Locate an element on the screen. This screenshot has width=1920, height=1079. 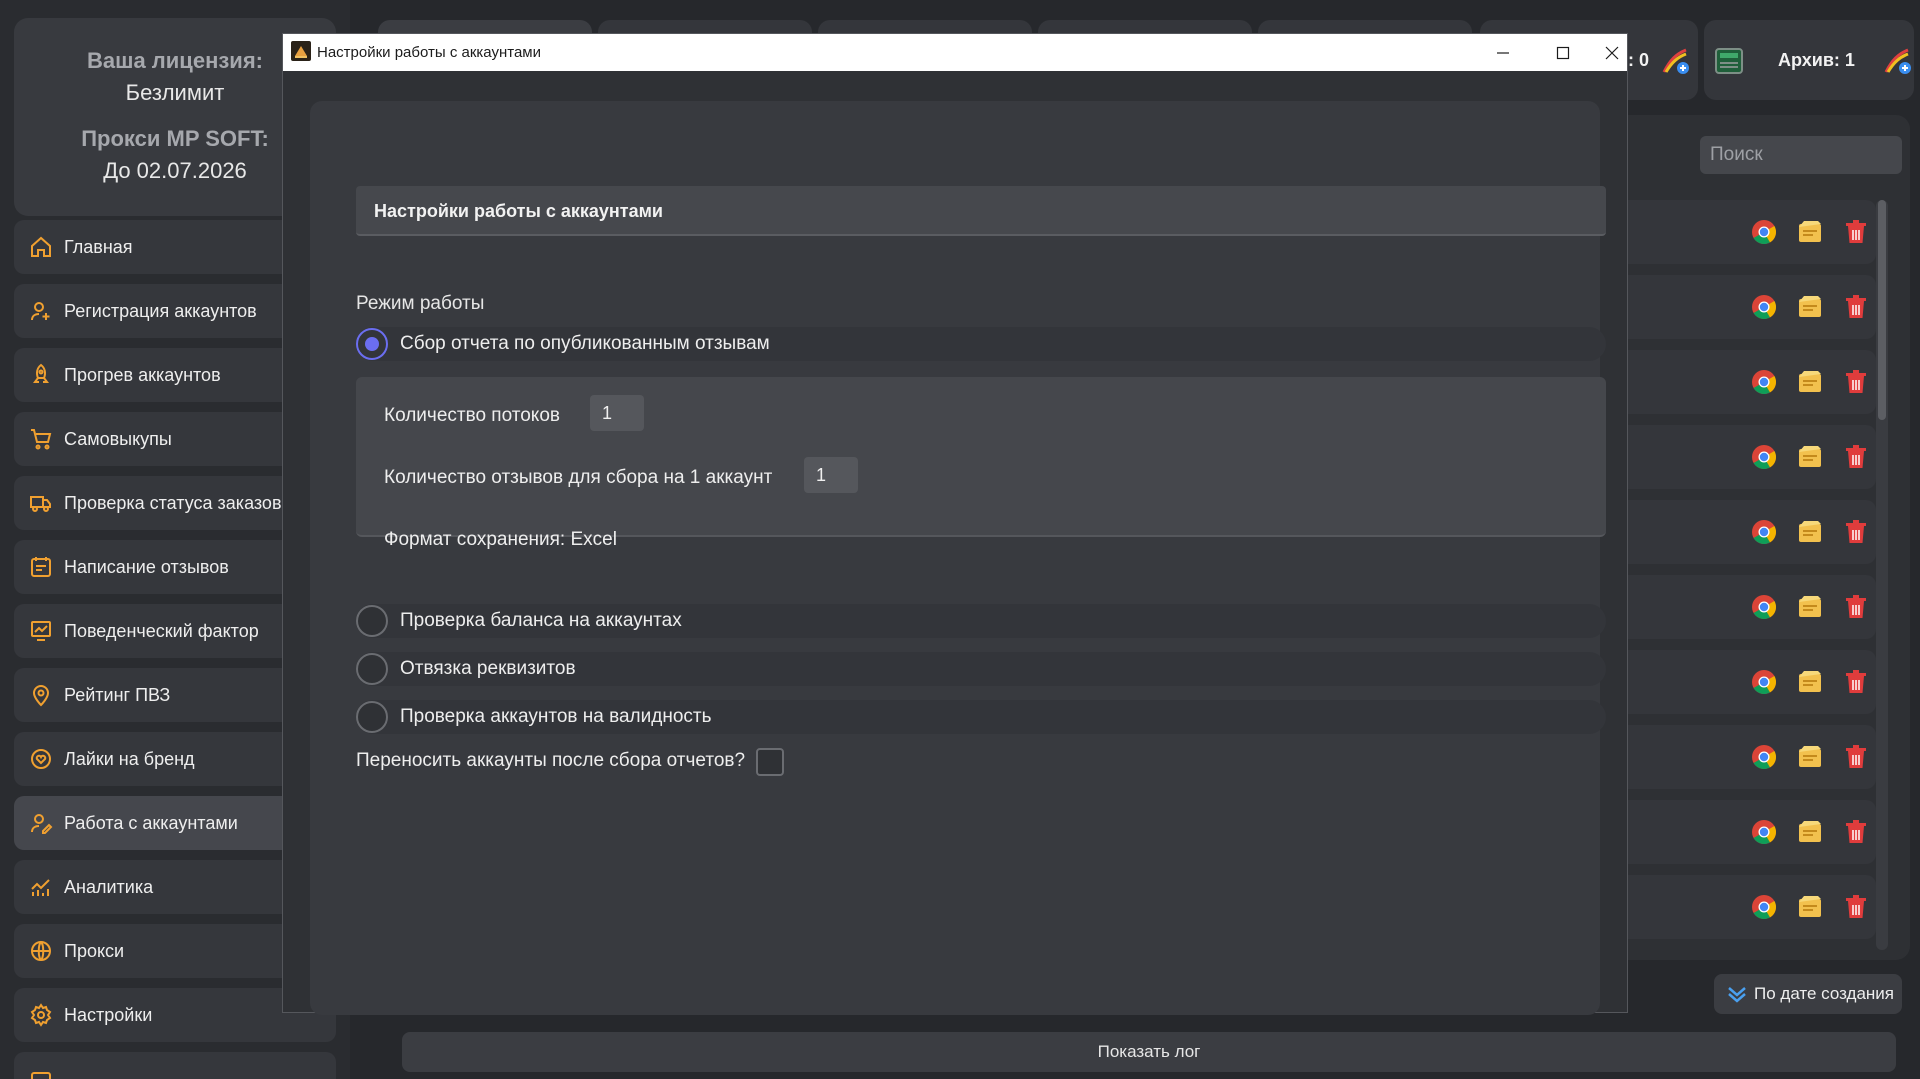
location-pin-icon is located at coordinates (41, 695).